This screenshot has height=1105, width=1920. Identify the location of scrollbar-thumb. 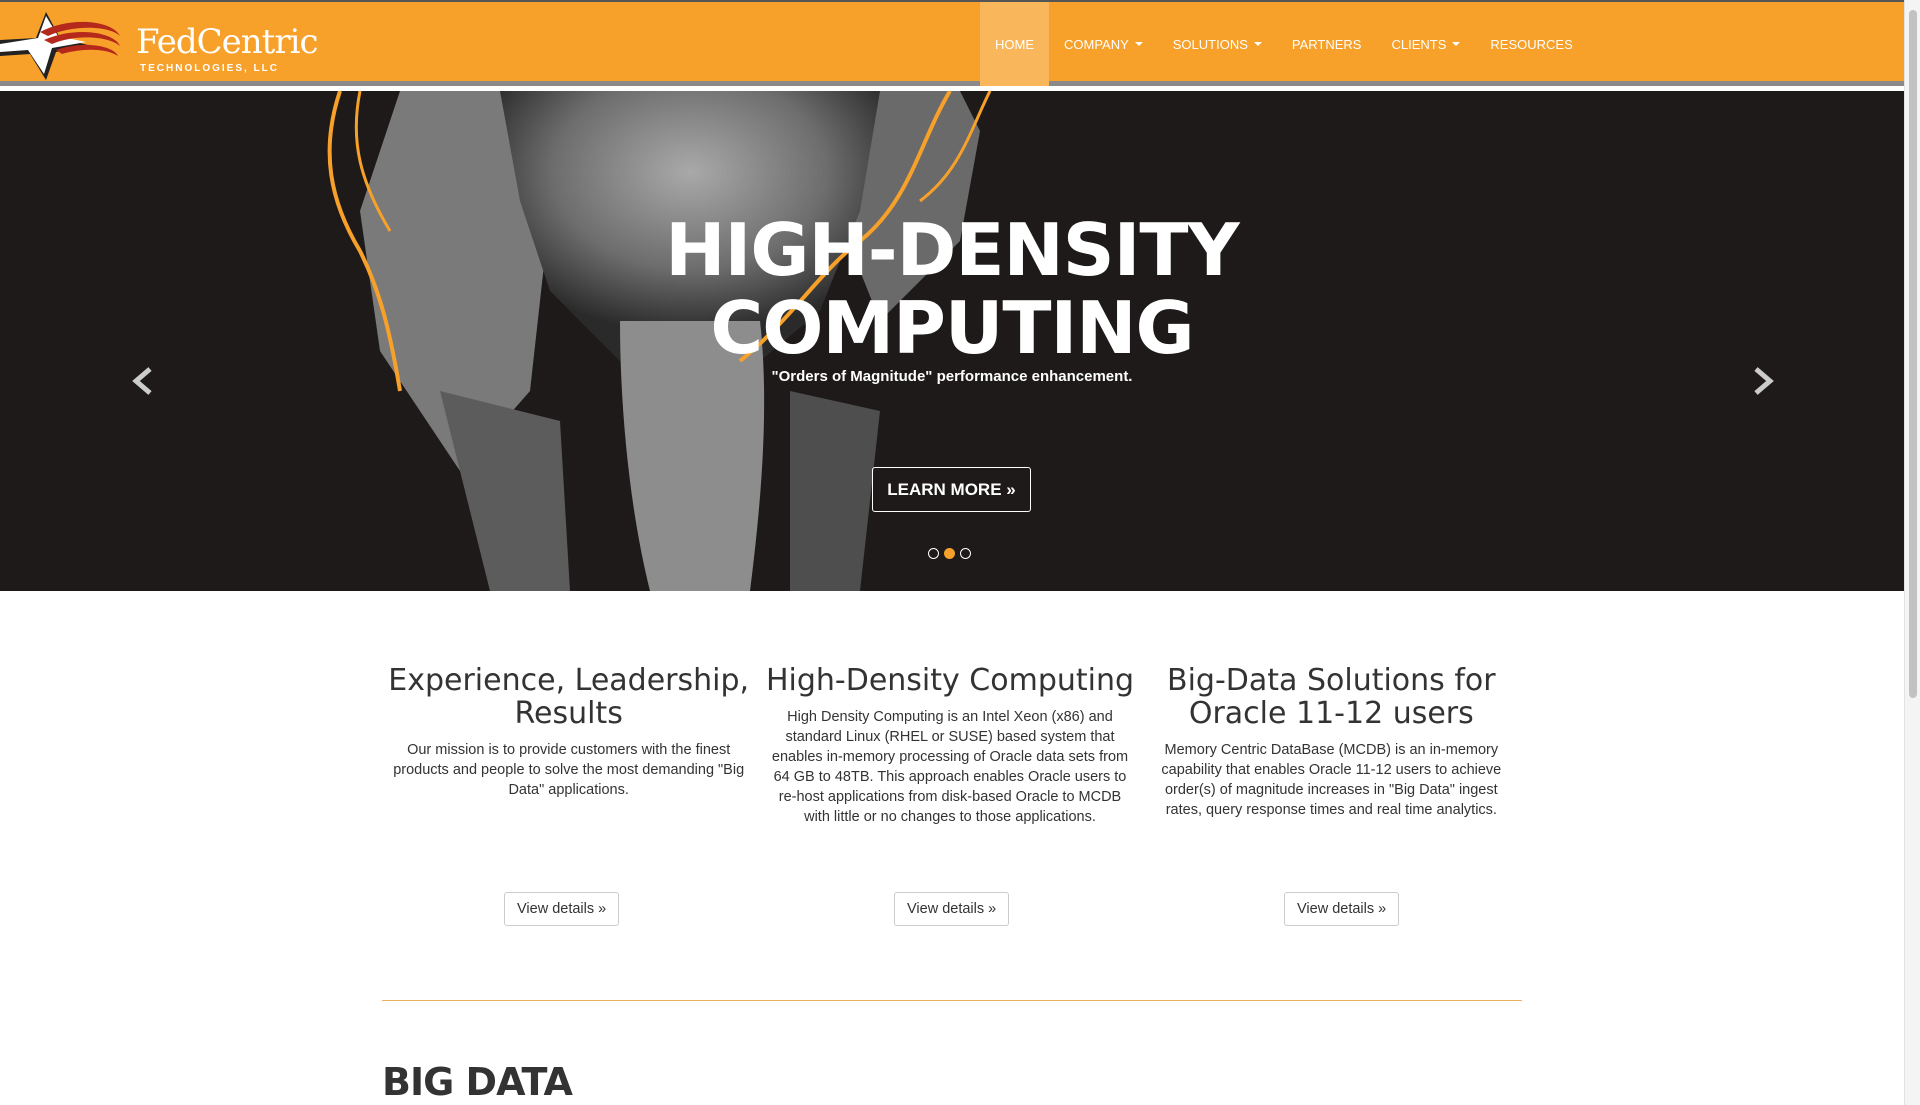
(1913, 354).